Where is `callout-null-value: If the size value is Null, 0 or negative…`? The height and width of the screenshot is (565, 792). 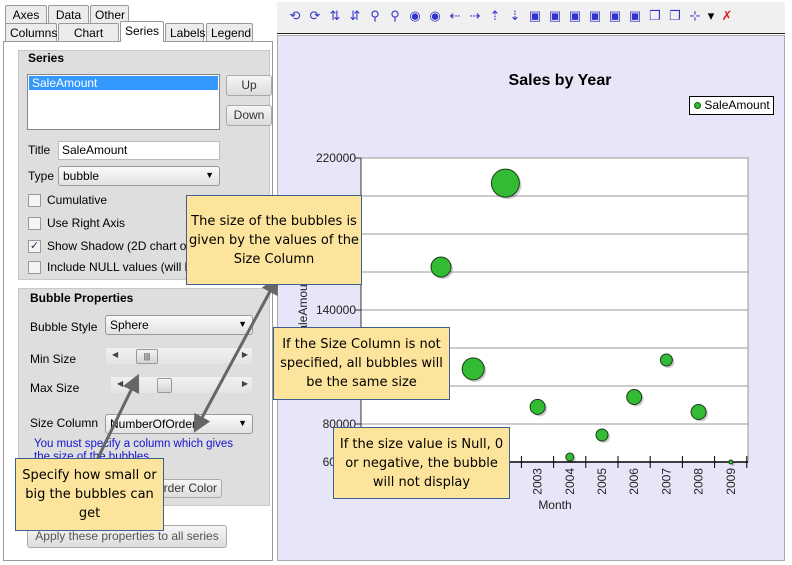
callout-null-value: If the size value is Null, 0 or negative… is located at coordinates (421, 463).